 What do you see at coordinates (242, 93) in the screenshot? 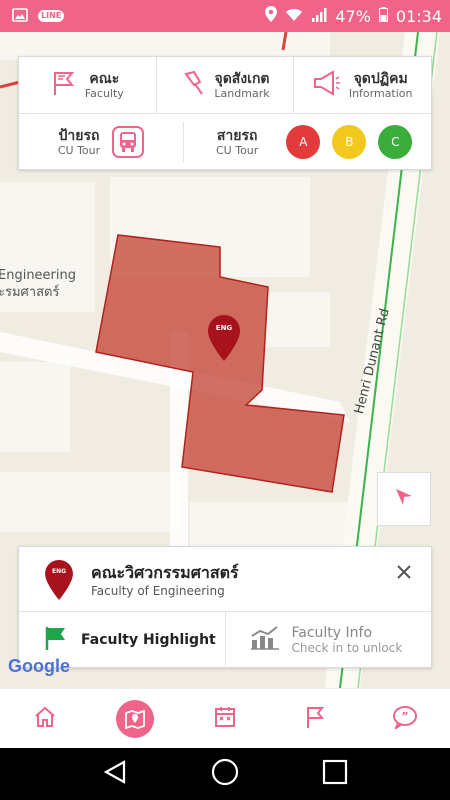
I see `landmark-label-en: Landmark` at bounding box center [242, 93].